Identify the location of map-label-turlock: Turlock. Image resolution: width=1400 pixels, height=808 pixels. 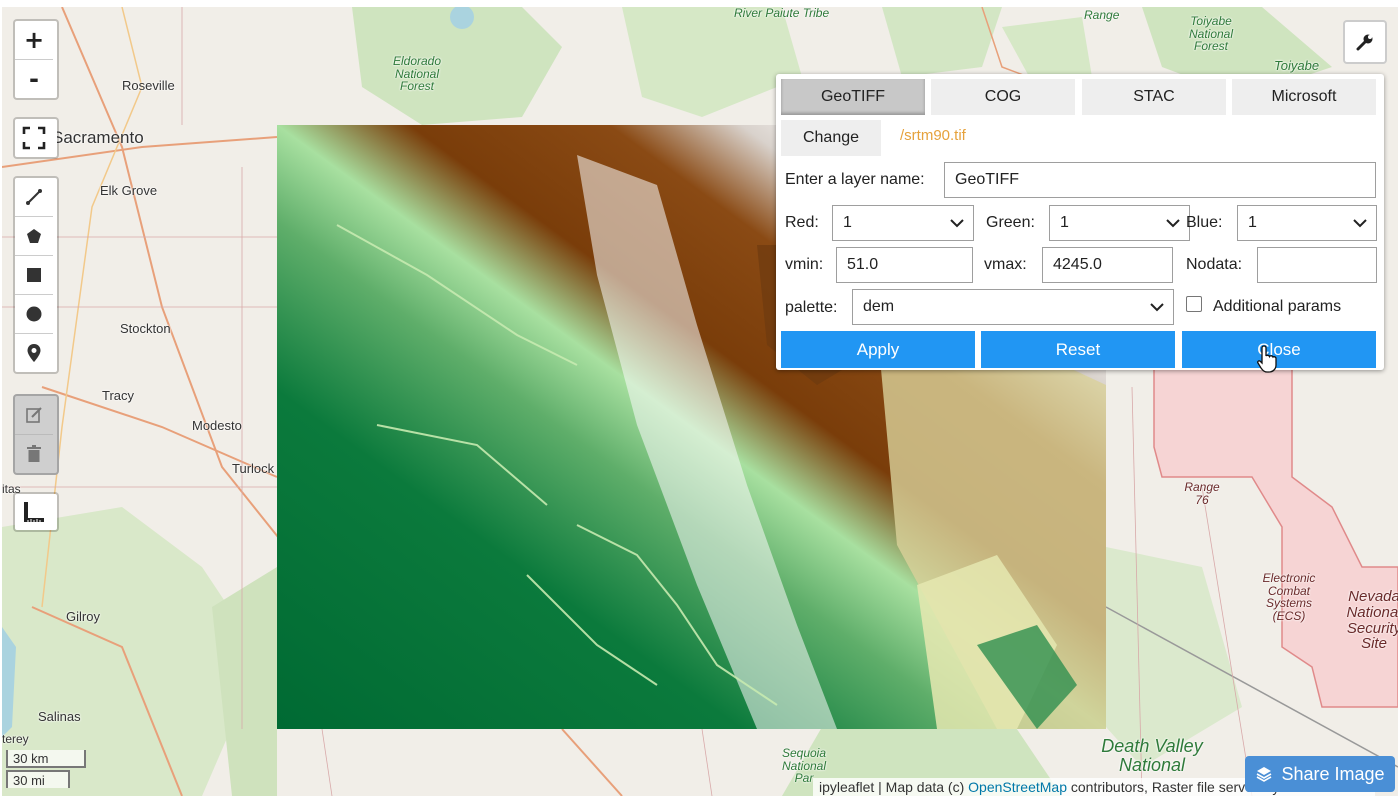
(253, 468).